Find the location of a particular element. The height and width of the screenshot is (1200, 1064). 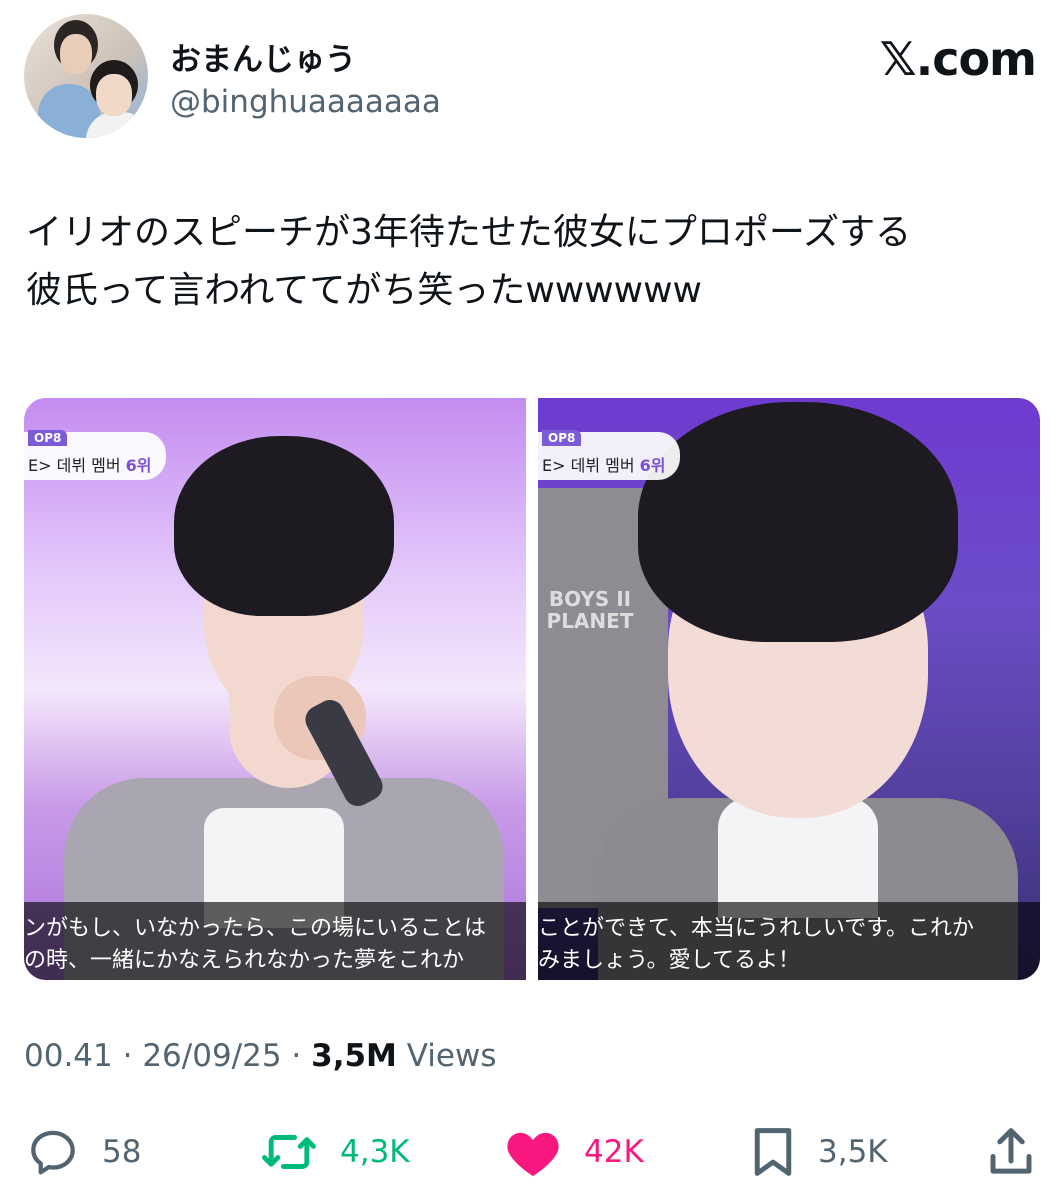

tweet-meta: 00.41 · 26/09/25 · 3,5M Views is located at coordinates (260, 1056).